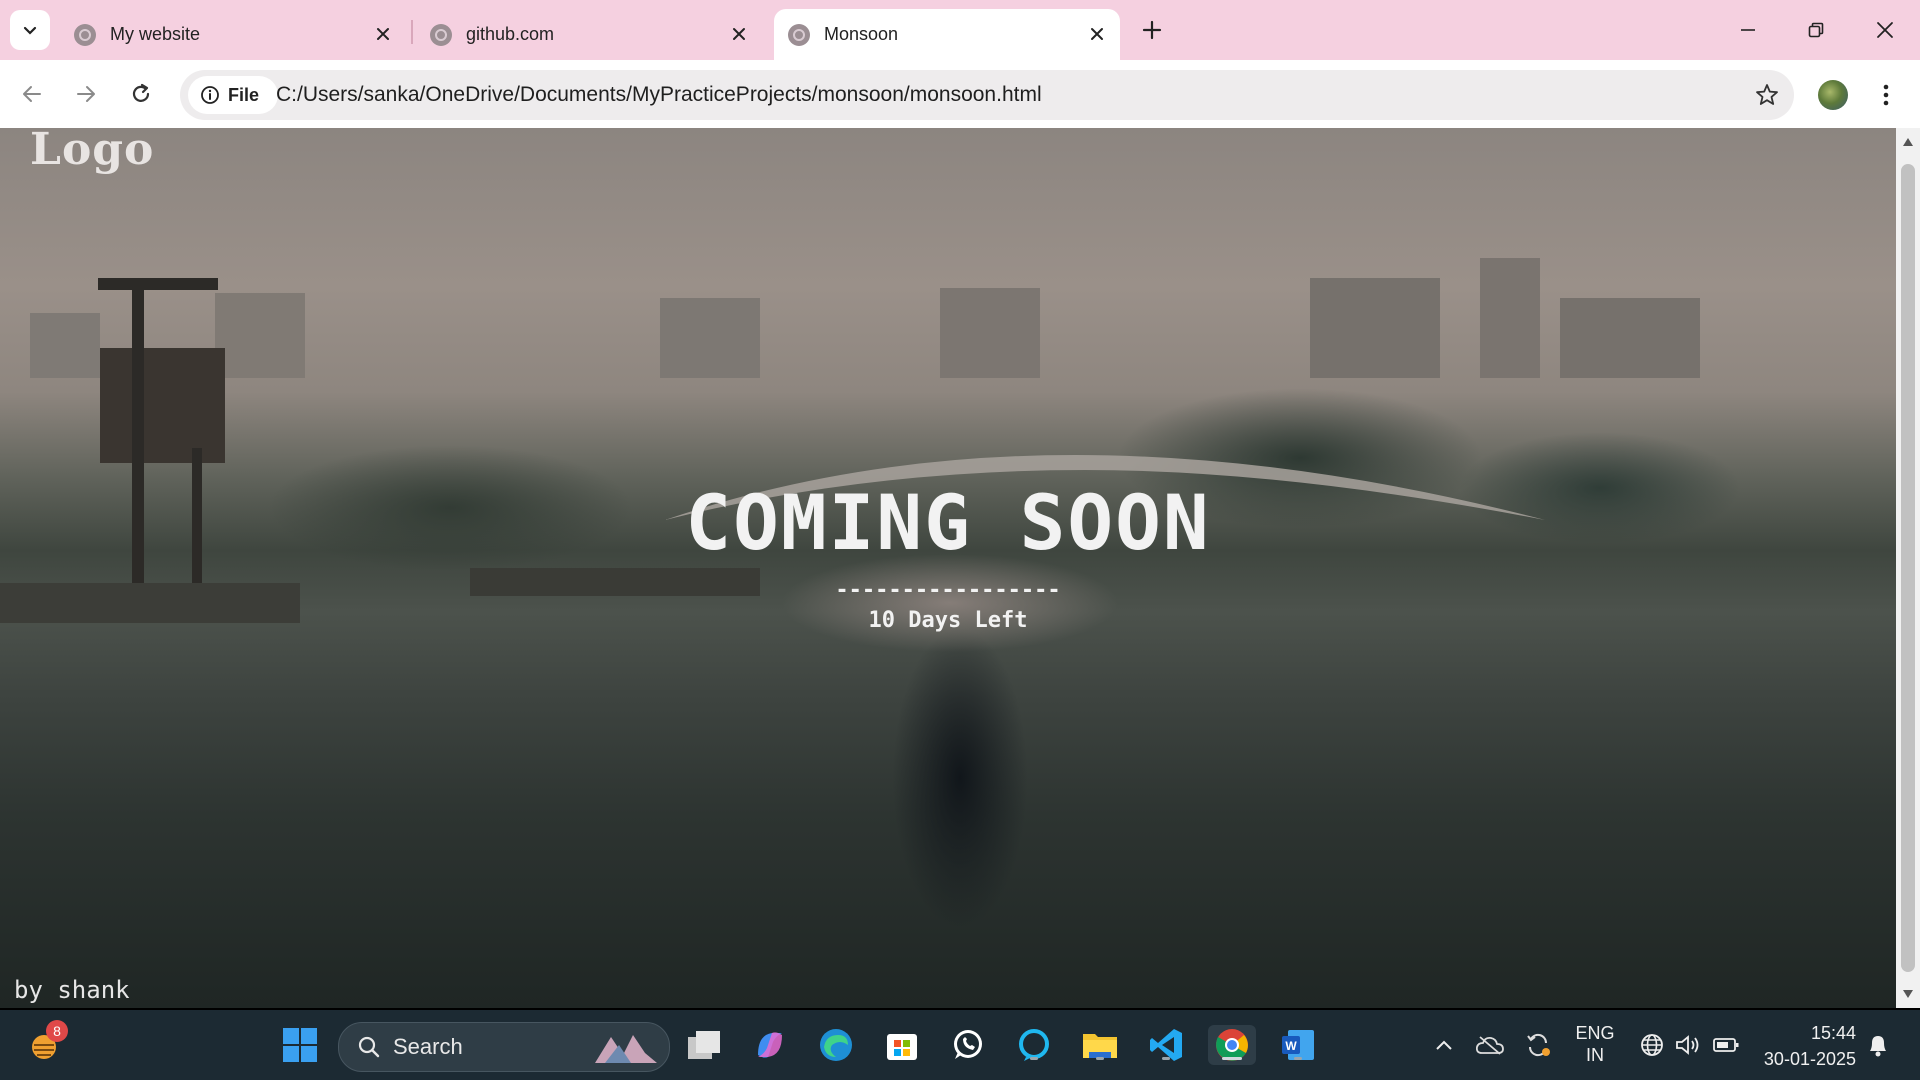  I want to click on tab-strip: My website github.com Monsoon, so click(960, 30).